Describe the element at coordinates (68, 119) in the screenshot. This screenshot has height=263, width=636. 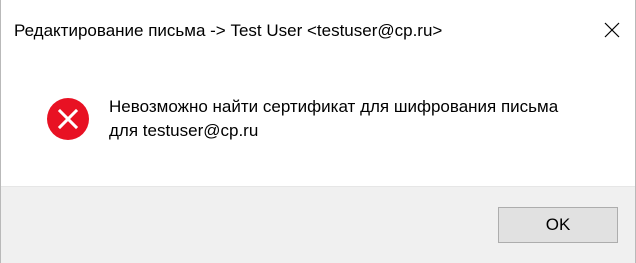
I see `error-icon` at that location.